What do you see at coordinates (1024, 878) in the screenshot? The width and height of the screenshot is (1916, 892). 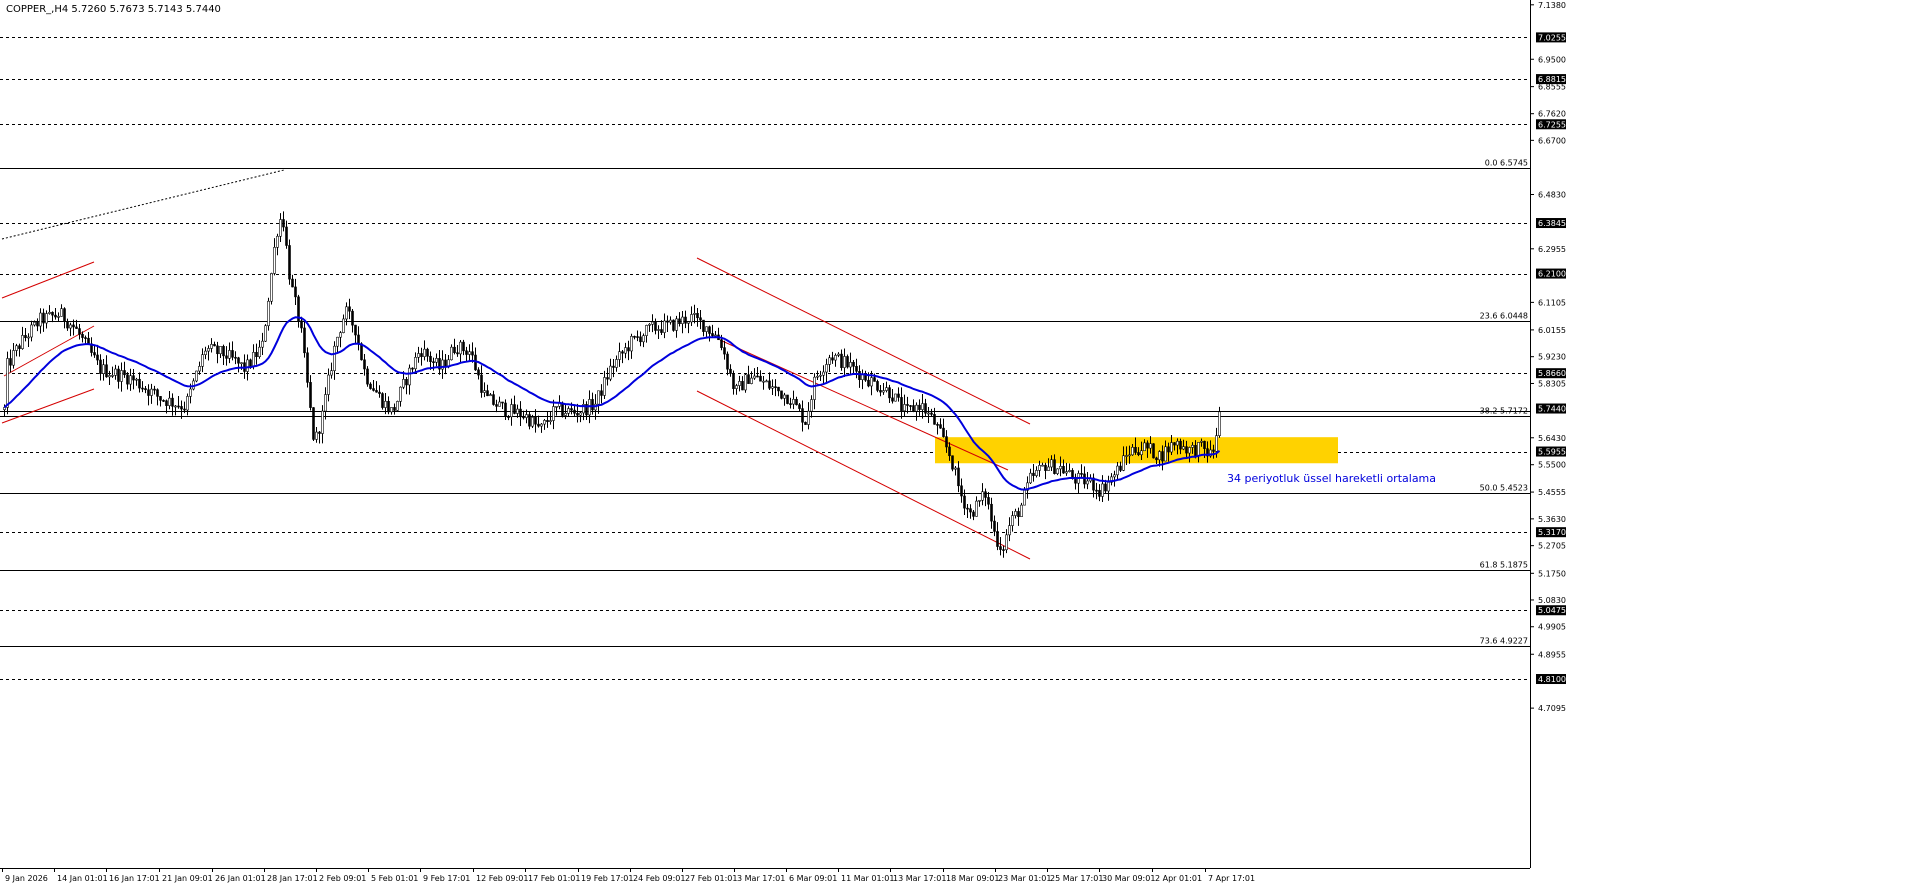 I see `x-tick-label: 23 Mar 01:01` at bounding box center [1024, 878].